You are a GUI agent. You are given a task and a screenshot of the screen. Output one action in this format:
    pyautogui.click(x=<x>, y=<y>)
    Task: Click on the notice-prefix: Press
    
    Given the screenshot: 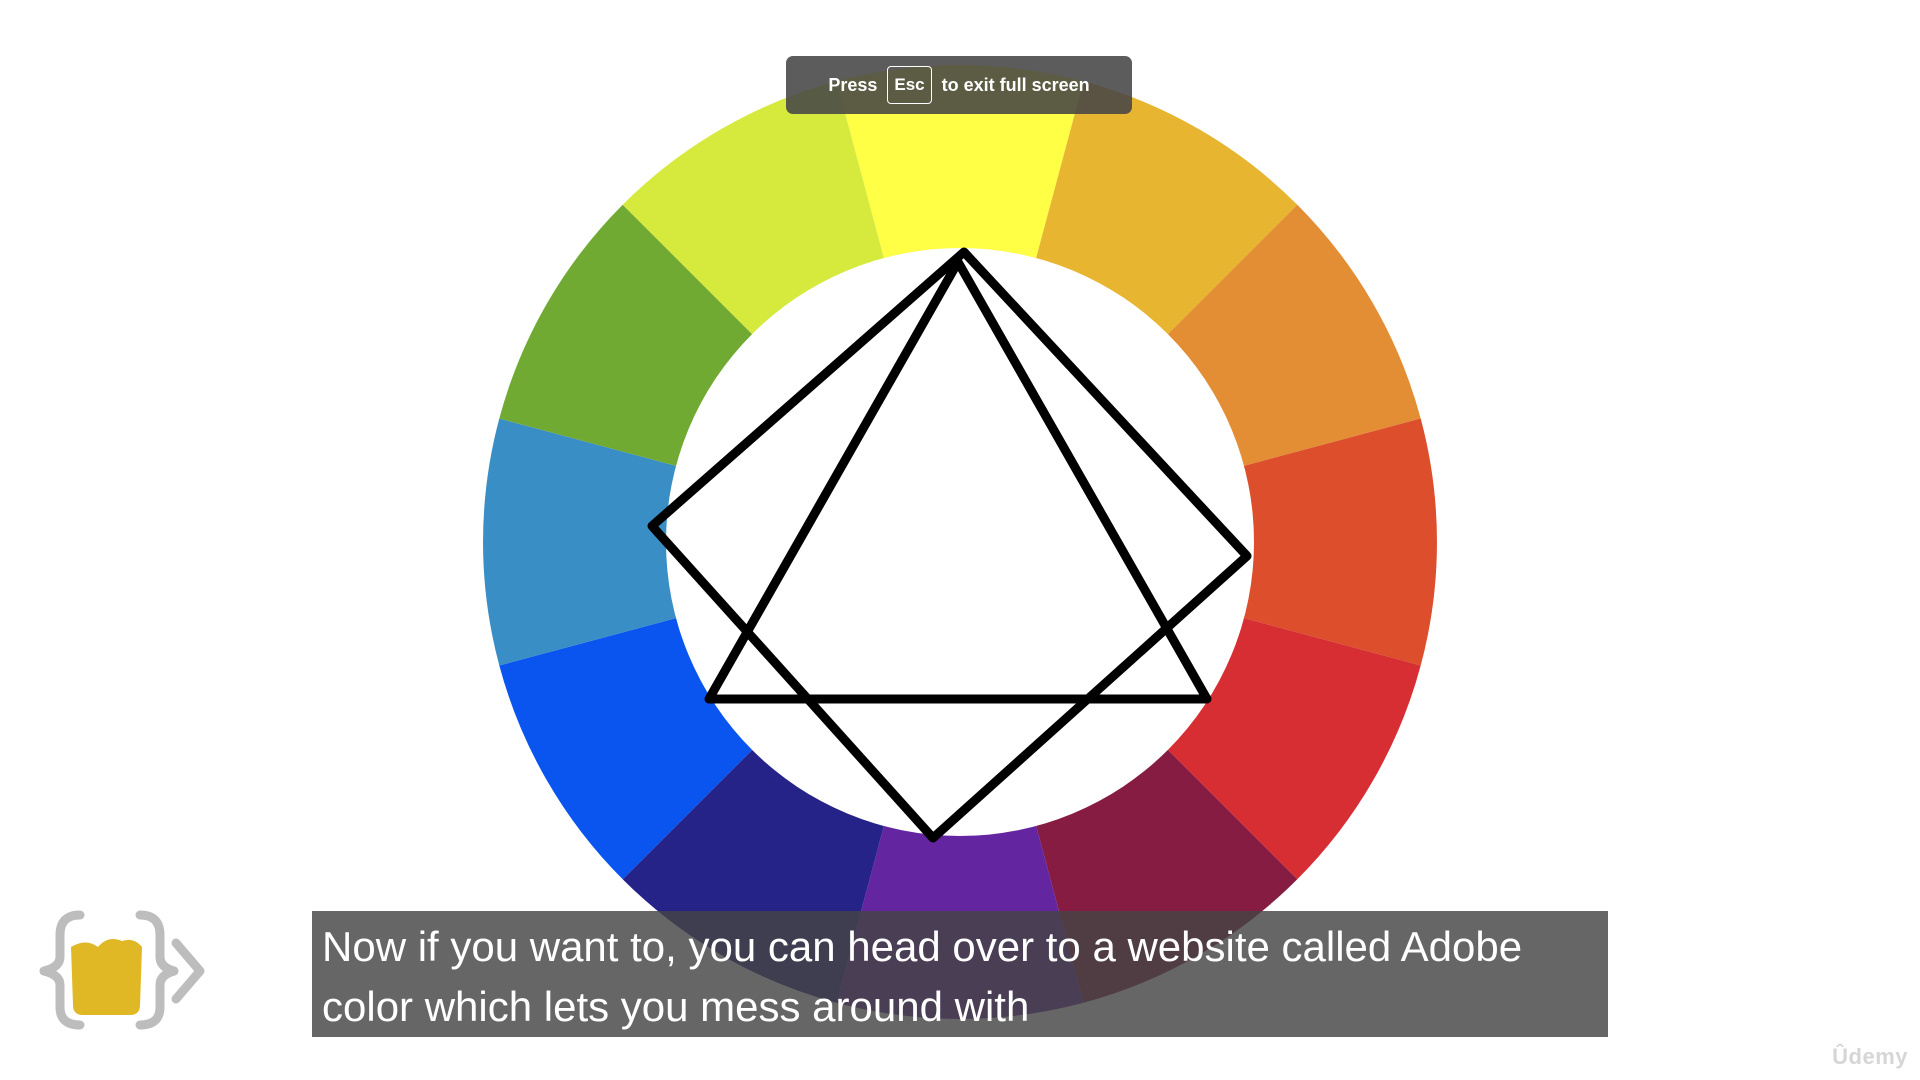 What is the action you would take?
    pyautogui.click(x=853, y=84)
    